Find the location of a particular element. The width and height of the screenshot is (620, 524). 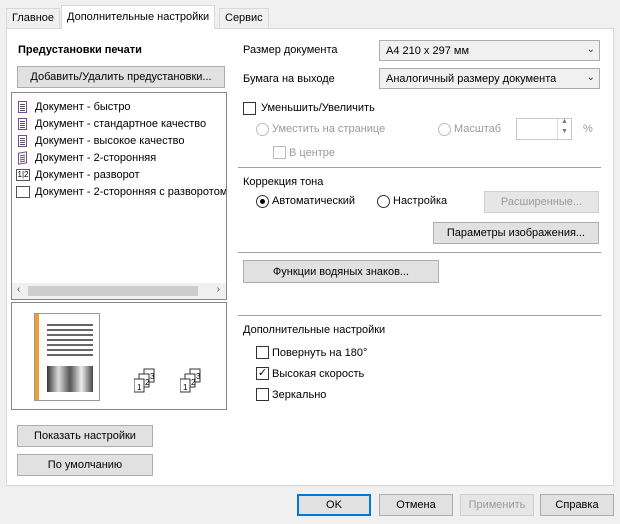

scrollbar-thumb is located at coordinates (113, 291).